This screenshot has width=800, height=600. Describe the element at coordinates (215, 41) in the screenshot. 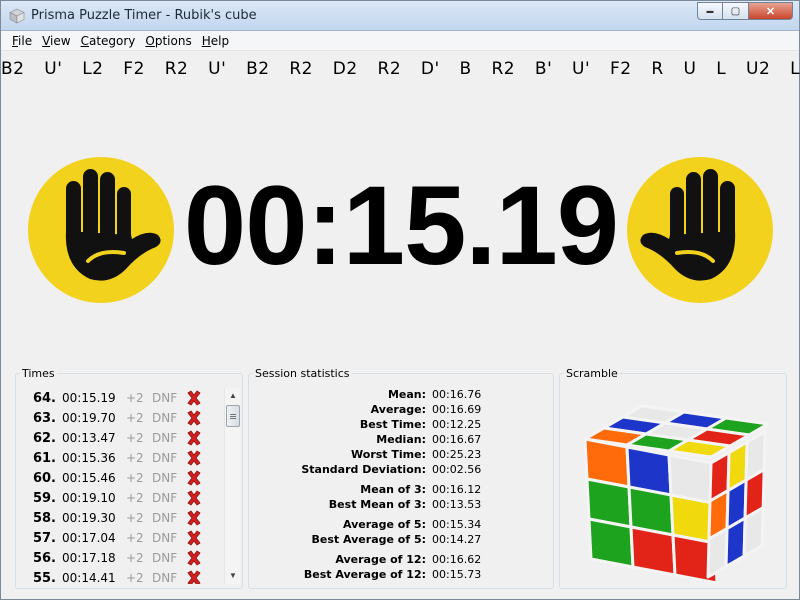

I see `menu-help: Help` at that location.